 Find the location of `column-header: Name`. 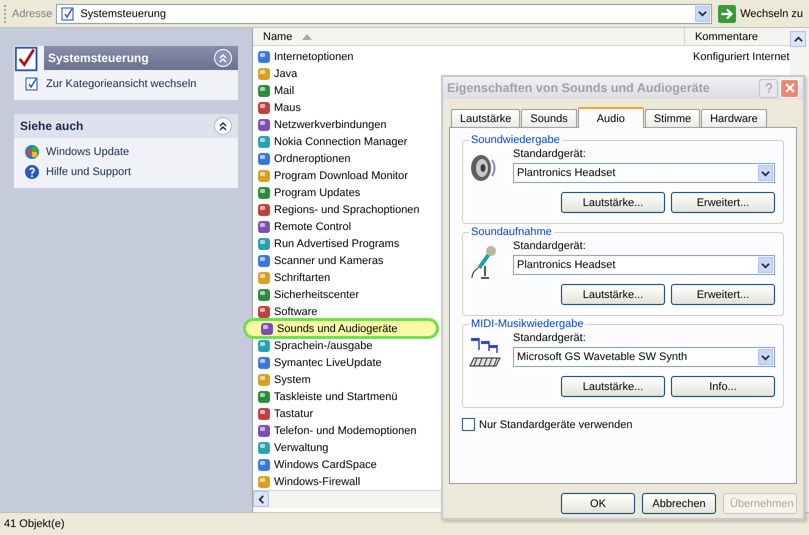

column-header: Name is located at coordinates (469, 37).